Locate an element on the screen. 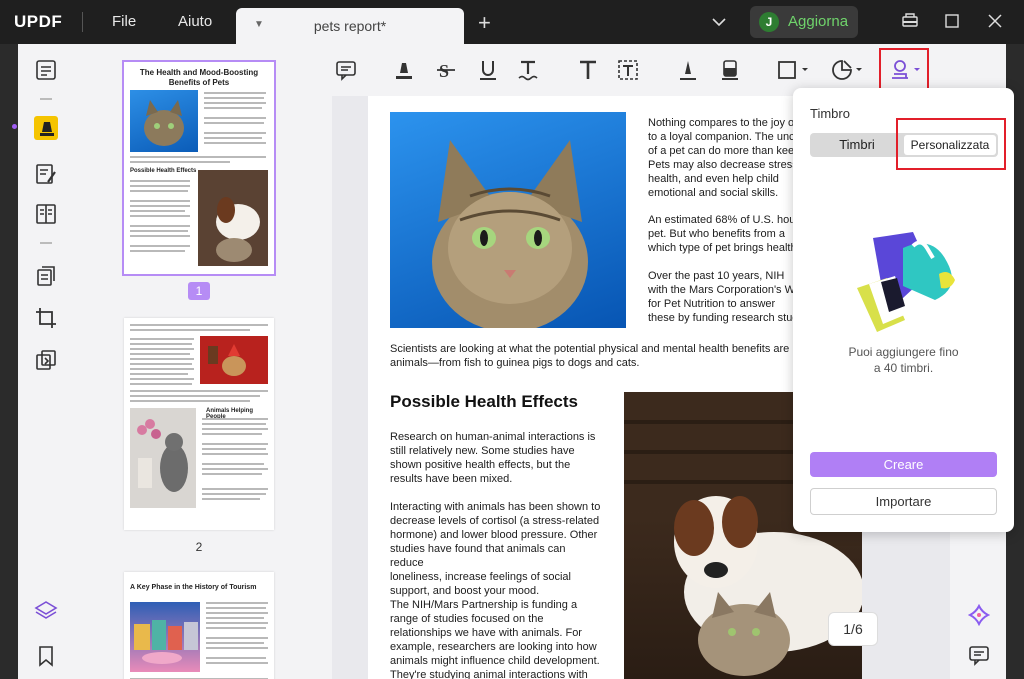  crop-icon is located at coordinates (46, 318).